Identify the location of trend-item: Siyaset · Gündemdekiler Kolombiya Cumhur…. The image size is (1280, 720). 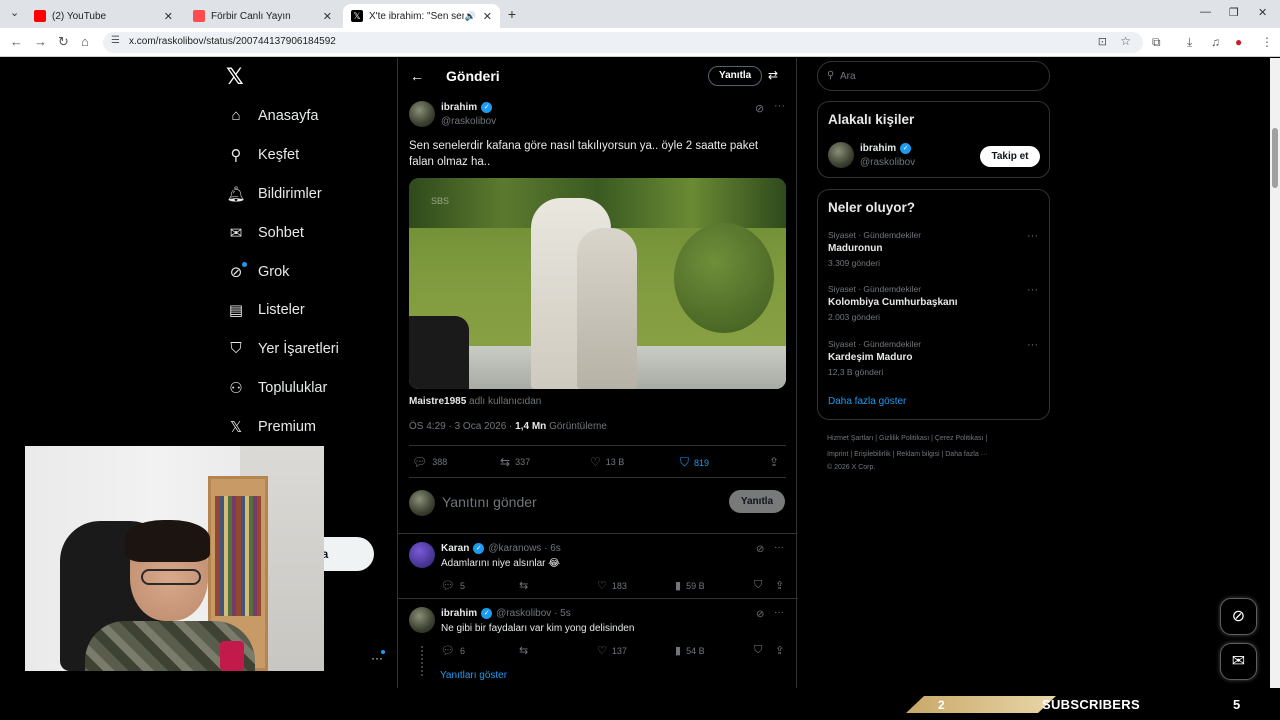
(933, 303).